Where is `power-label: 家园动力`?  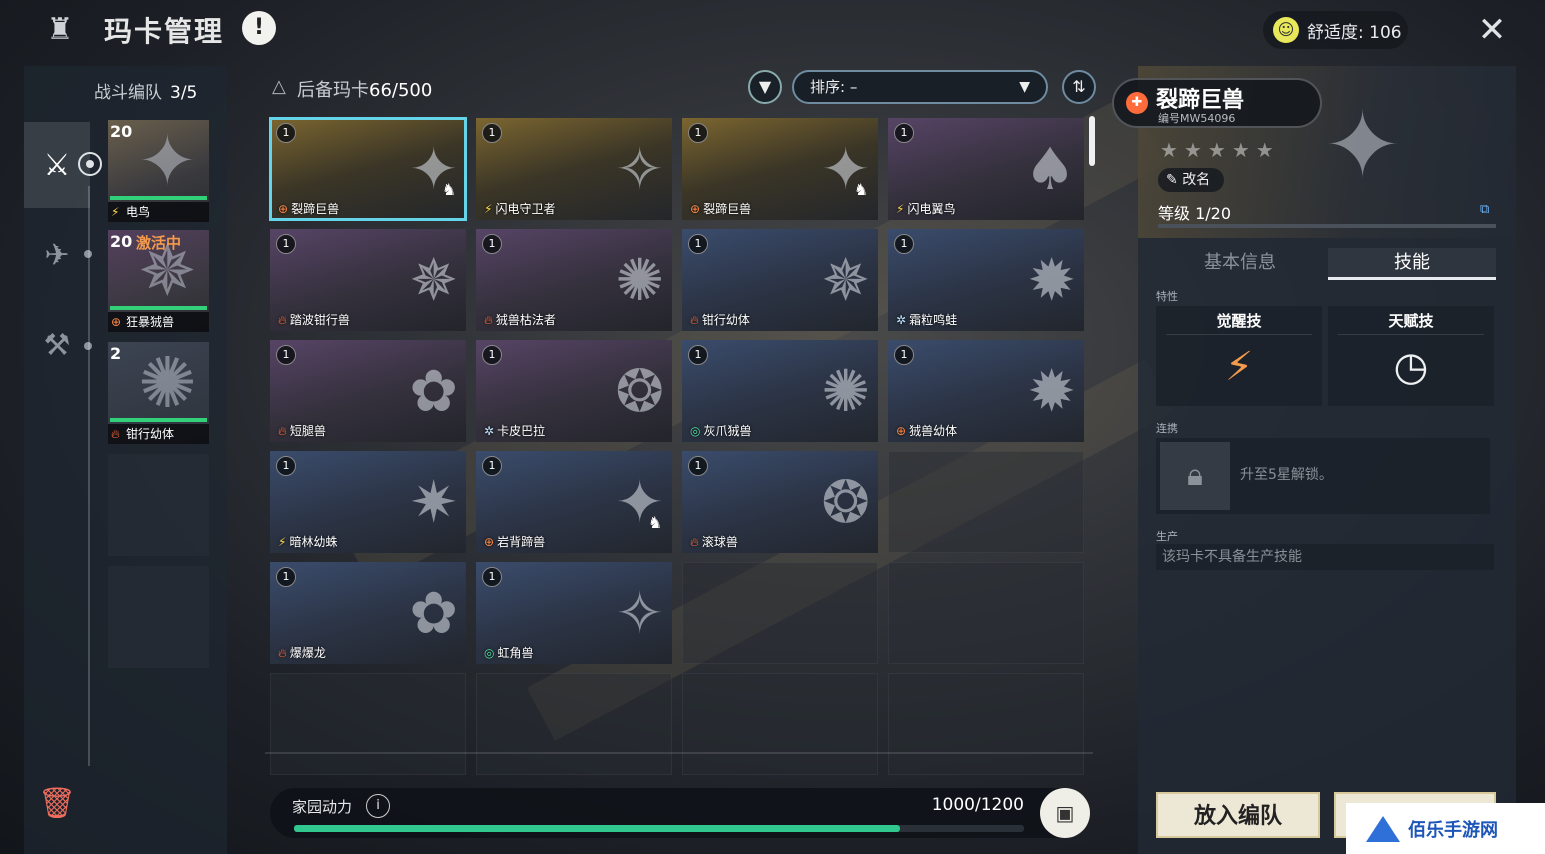 power-label: 家园动力 is located at coordinates (322, 807).